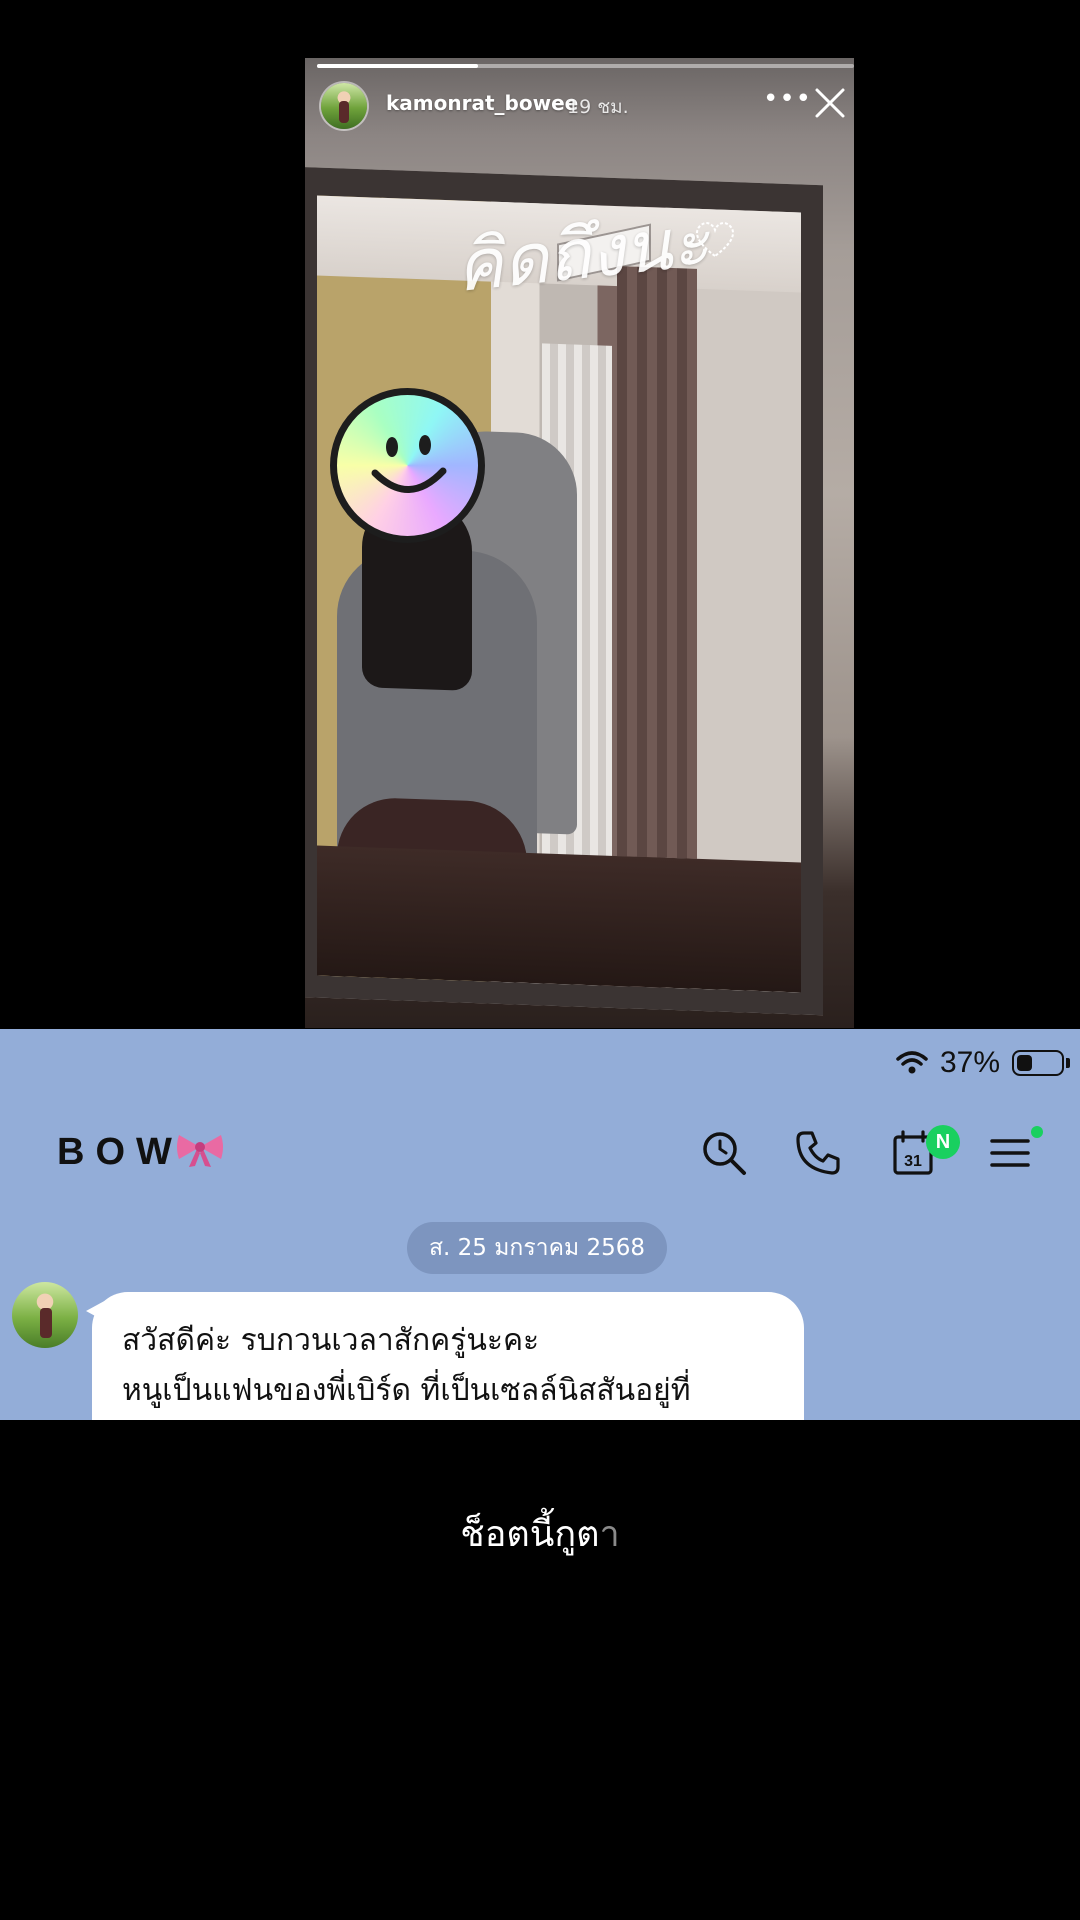 The image size is (1080, 1920). What do you see at coordinates (331, 1340) in the screenshot?
I see `message-line: สวัสดีค่ะ รบกวนเวลาสักครู่นะคะ` at bounding box center [331, 1340].